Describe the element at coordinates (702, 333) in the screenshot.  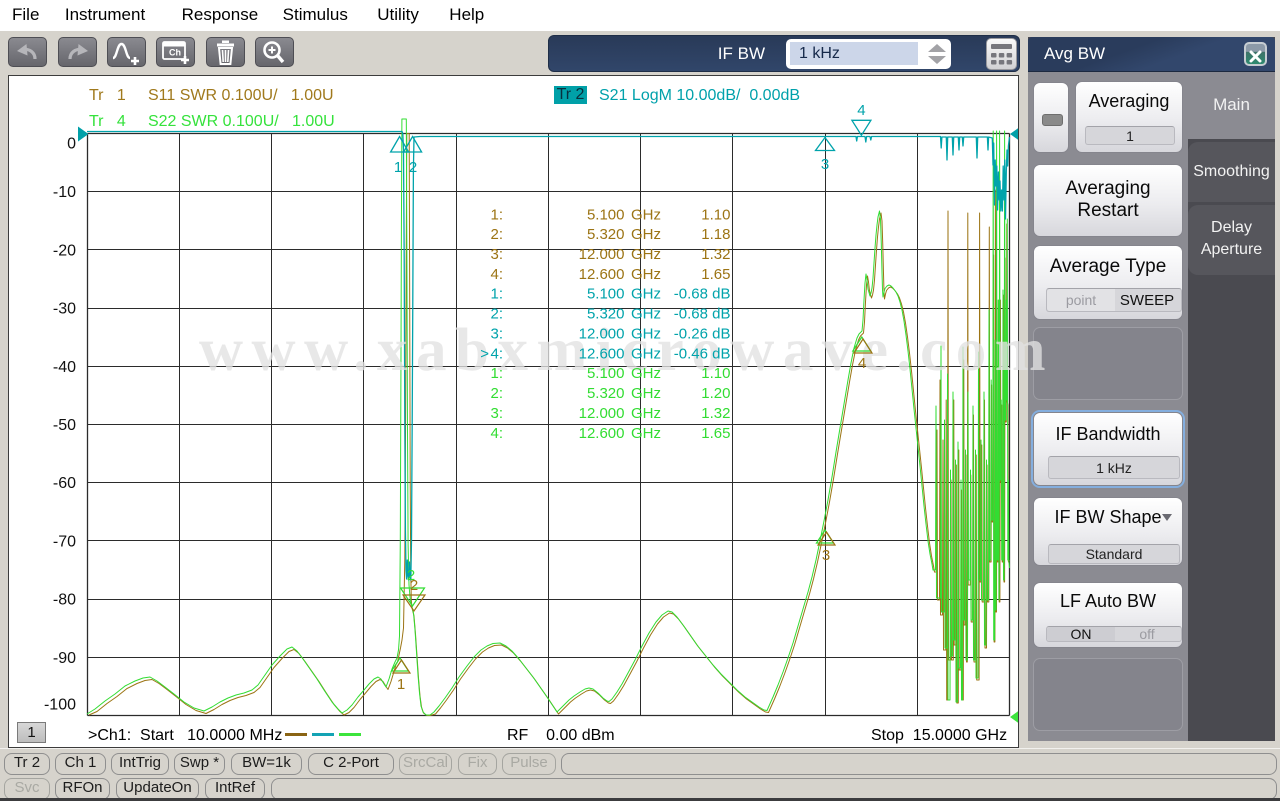
I see `svg-text: -0.26 dB` at that location.